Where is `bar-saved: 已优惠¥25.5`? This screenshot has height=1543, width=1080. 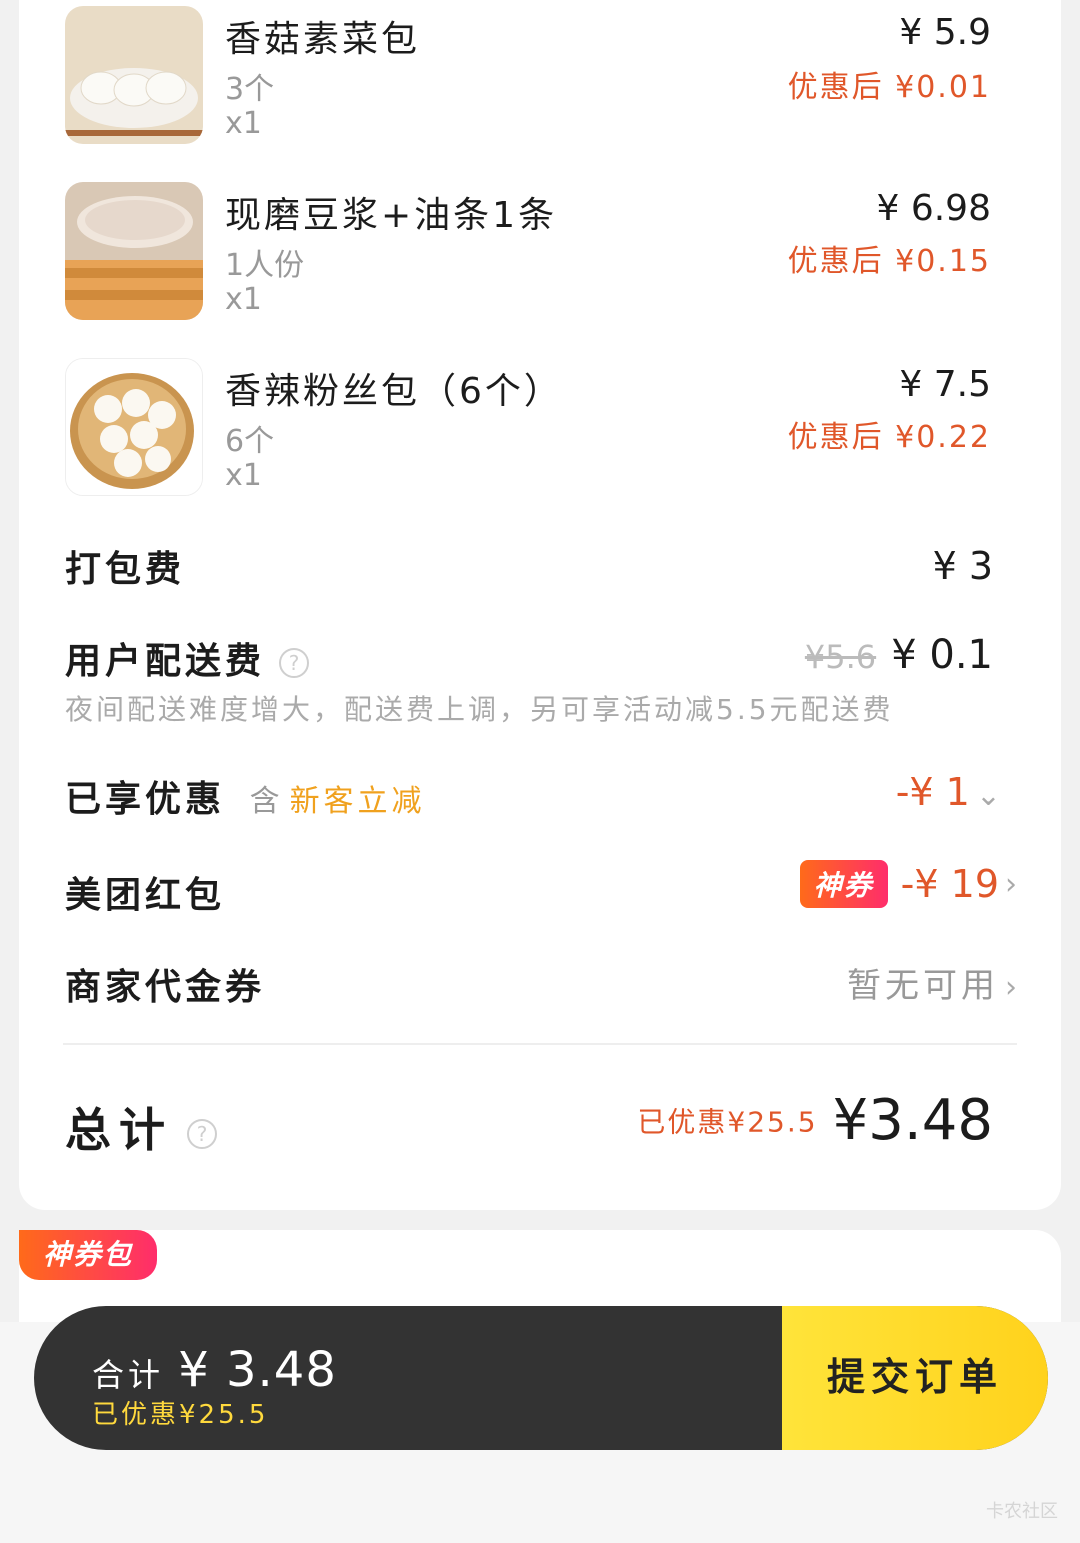
bar-saved: 已优惠¥25.5 is located at coordinates (180, 1415).